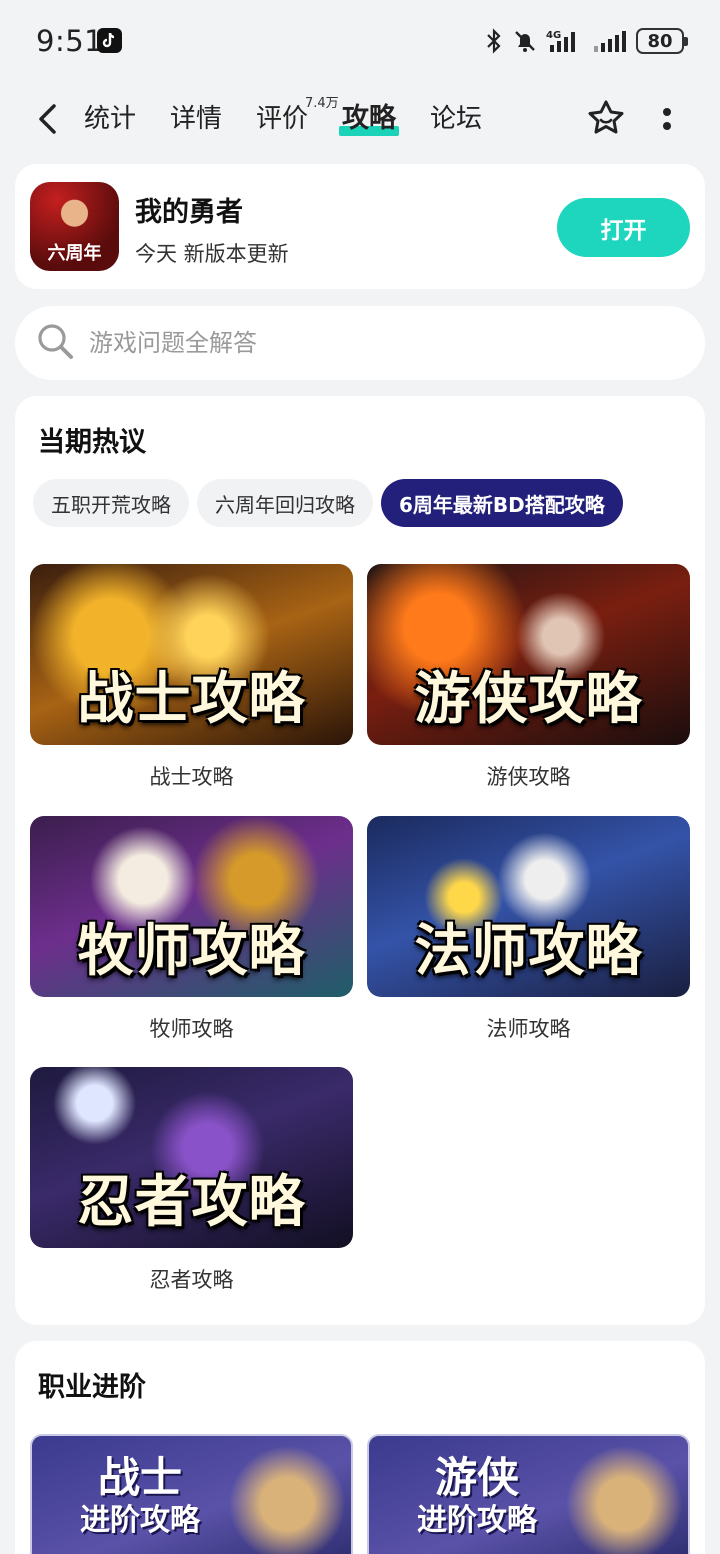  I want to click on advanced-card-title: 战士 进阶攻略, so click(140, 1497).